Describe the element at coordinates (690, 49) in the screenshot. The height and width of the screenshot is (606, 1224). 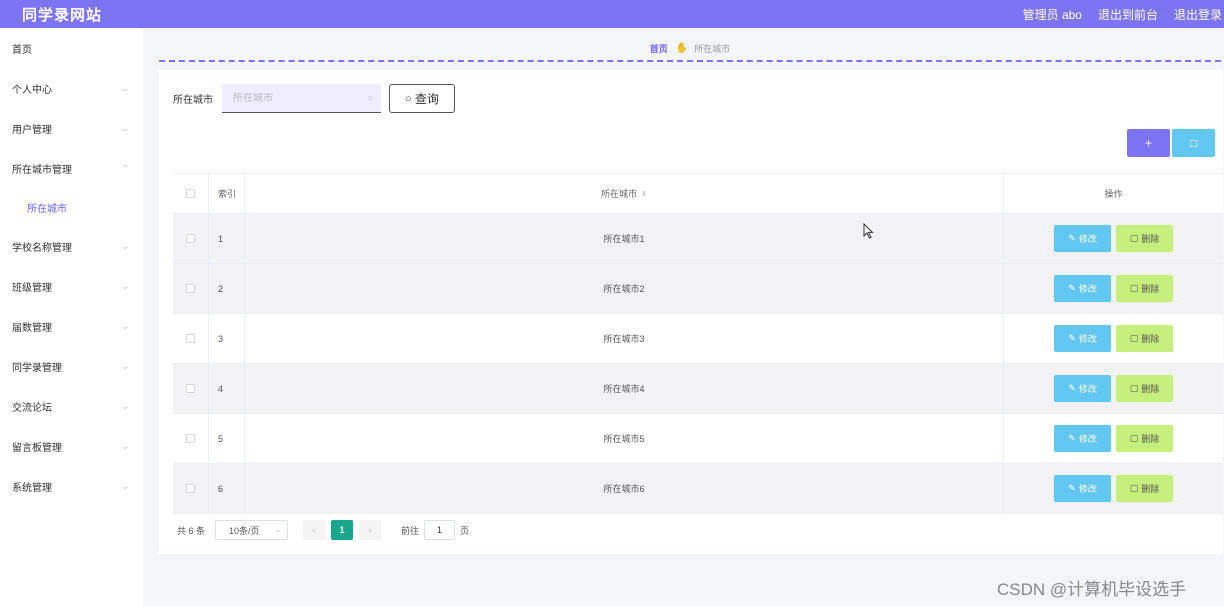
I see `breadcrumb: 首页 ✋ 所在城市` at that location.